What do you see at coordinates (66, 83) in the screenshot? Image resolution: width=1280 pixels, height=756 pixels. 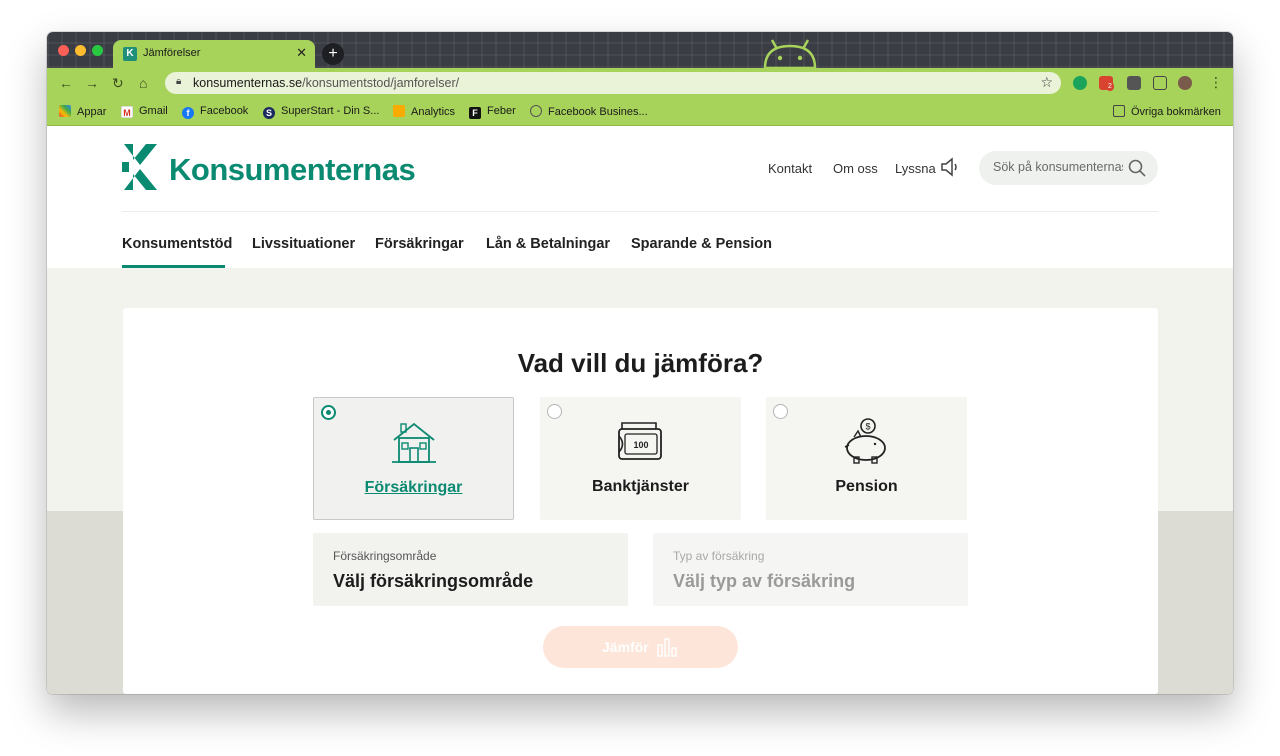 I see `back-arrow-icon: ←` at bounding box center [66, 83].